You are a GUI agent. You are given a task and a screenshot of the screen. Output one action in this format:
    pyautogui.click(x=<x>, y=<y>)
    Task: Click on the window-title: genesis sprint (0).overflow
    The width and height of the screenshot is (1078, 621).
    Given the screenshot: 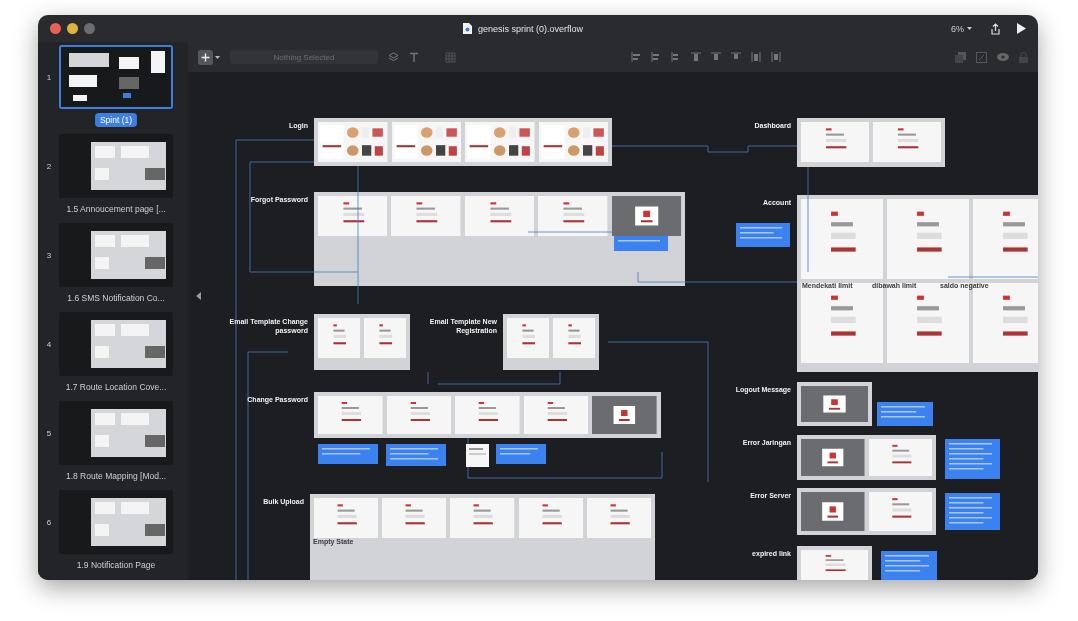 What is the action you would take?
    pyautogui.click(x=530, y=28)
    